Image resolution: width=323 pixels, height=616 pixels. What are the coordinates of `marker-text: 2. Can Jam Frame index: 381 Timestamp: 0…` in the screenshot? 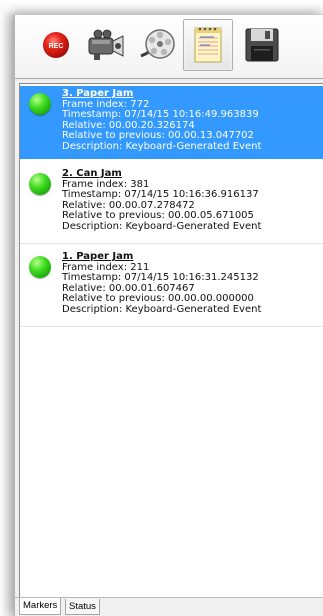 It's located at (191, 200).